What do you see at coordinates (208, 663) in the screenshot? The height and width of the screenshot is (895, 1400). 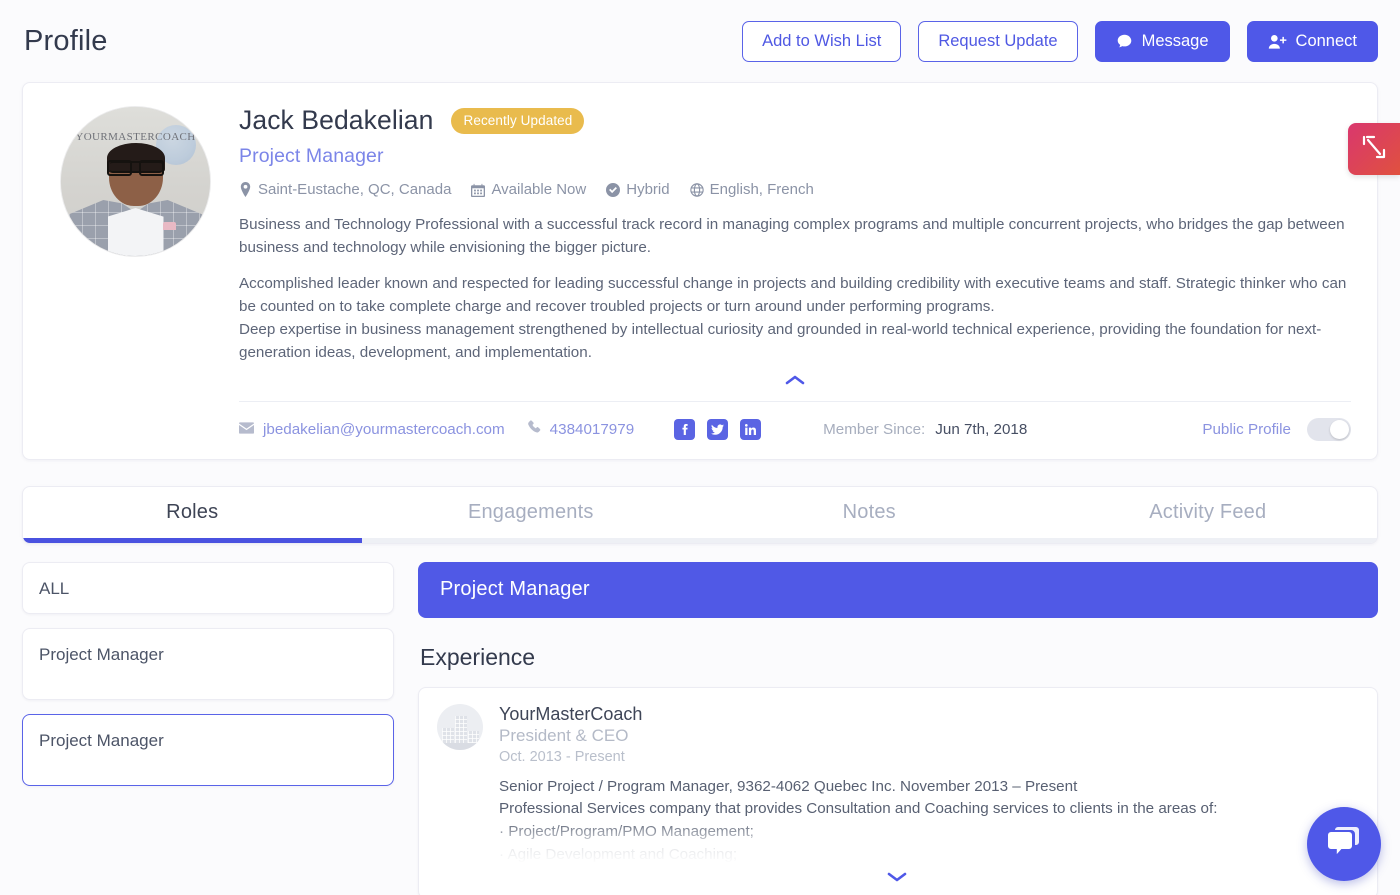 I see `role-card-project-manager-1: Project Manager` at bounding box center [208, 663].